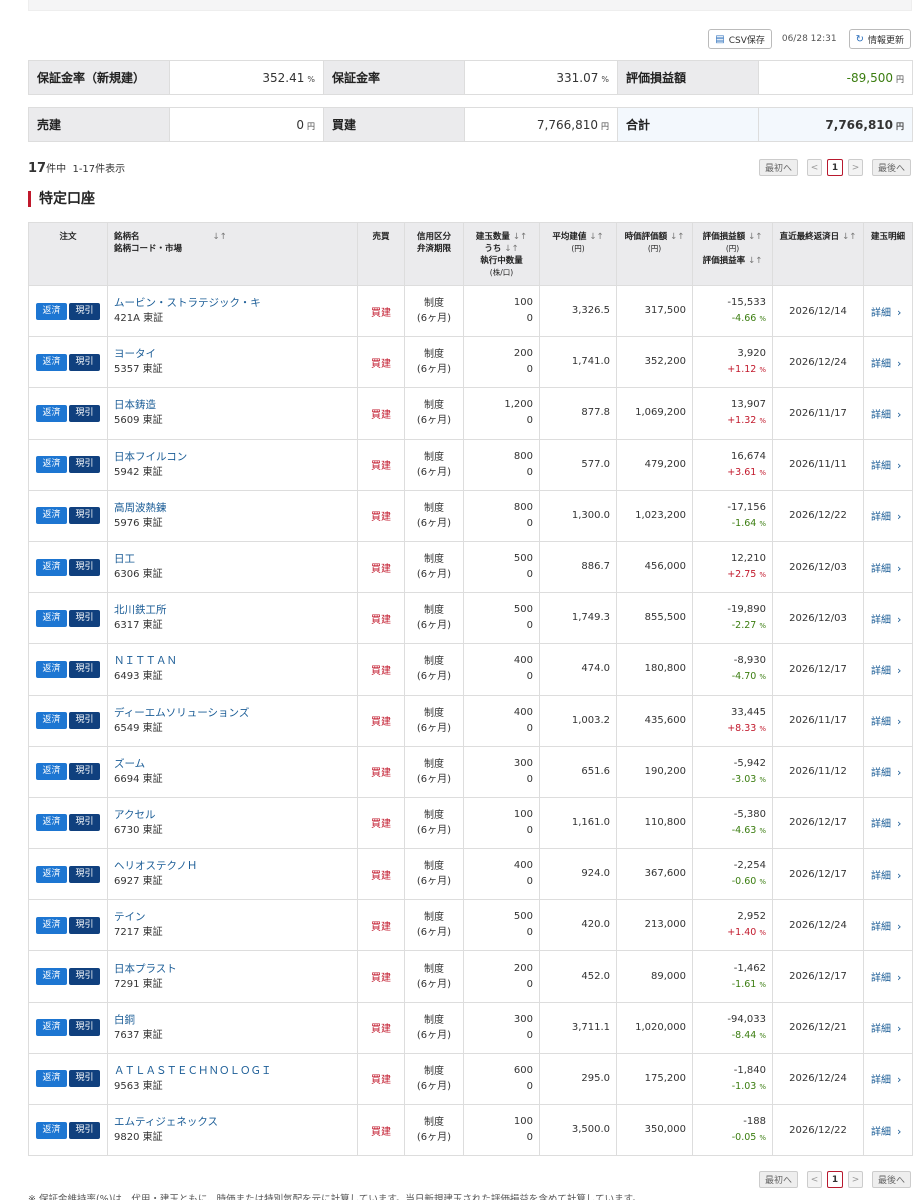 The image size is (924, 1200). I want to click on stock-name-link: ムービン・ストラテジック・キ, so click(235, 303).